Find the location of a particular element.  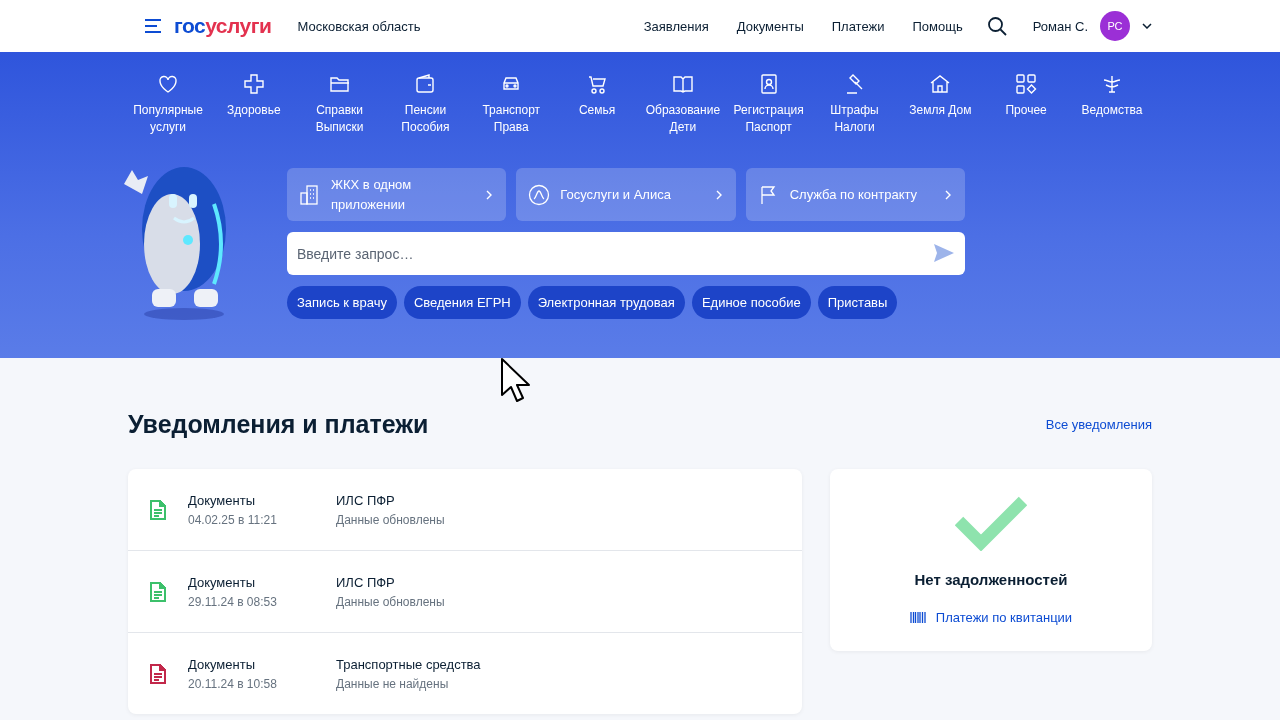

nav-link: Заявления is located at coordinates (676, 26).